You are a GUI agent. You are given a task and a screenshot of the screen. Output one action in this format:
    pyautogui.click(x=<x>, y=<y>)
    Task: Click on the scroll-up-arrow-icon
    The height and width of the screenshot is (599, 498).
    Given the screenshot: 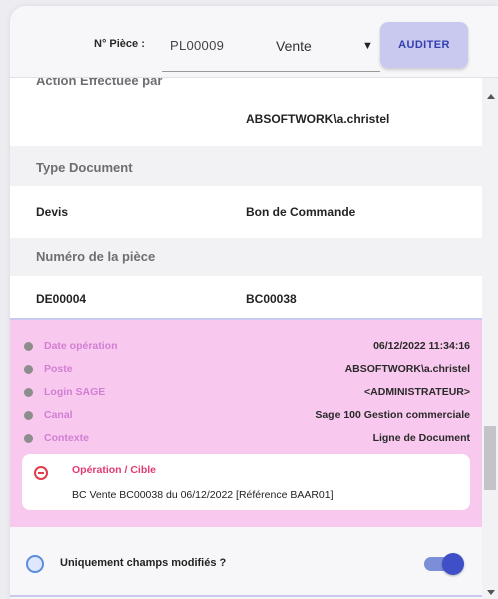 What is the action you would take?
    pyautogui.click(x=491, y=96)
    